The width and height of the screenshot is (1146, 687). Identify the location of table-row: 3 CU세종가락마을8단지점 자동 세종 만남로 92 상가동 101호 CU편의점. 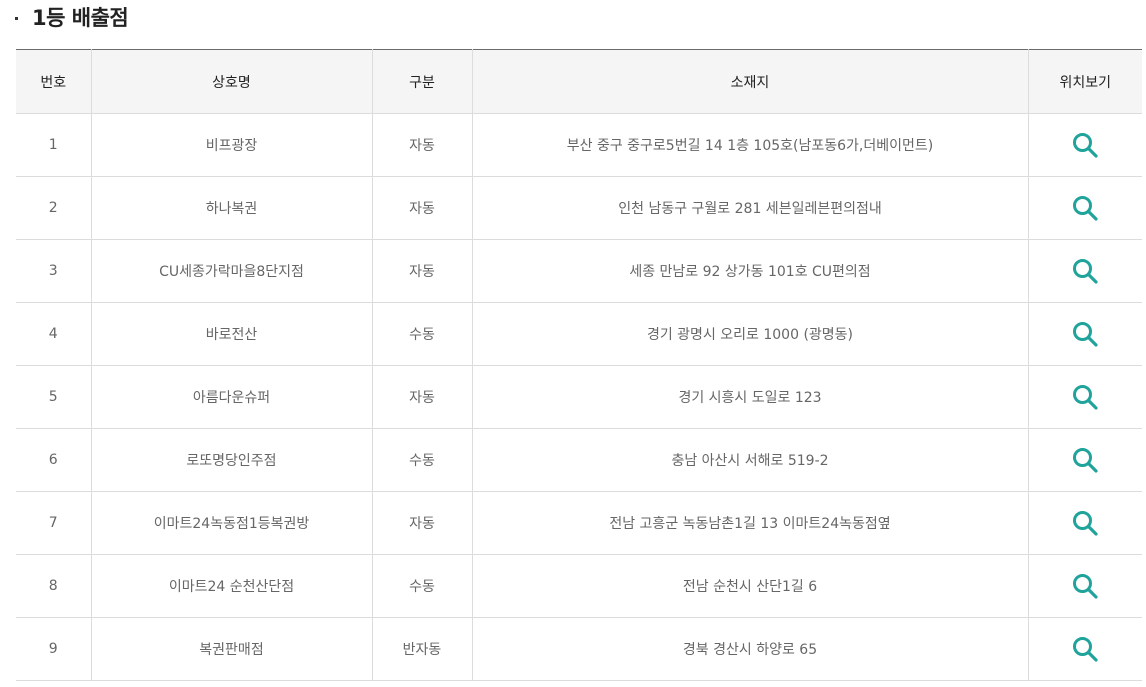
(579, 271).